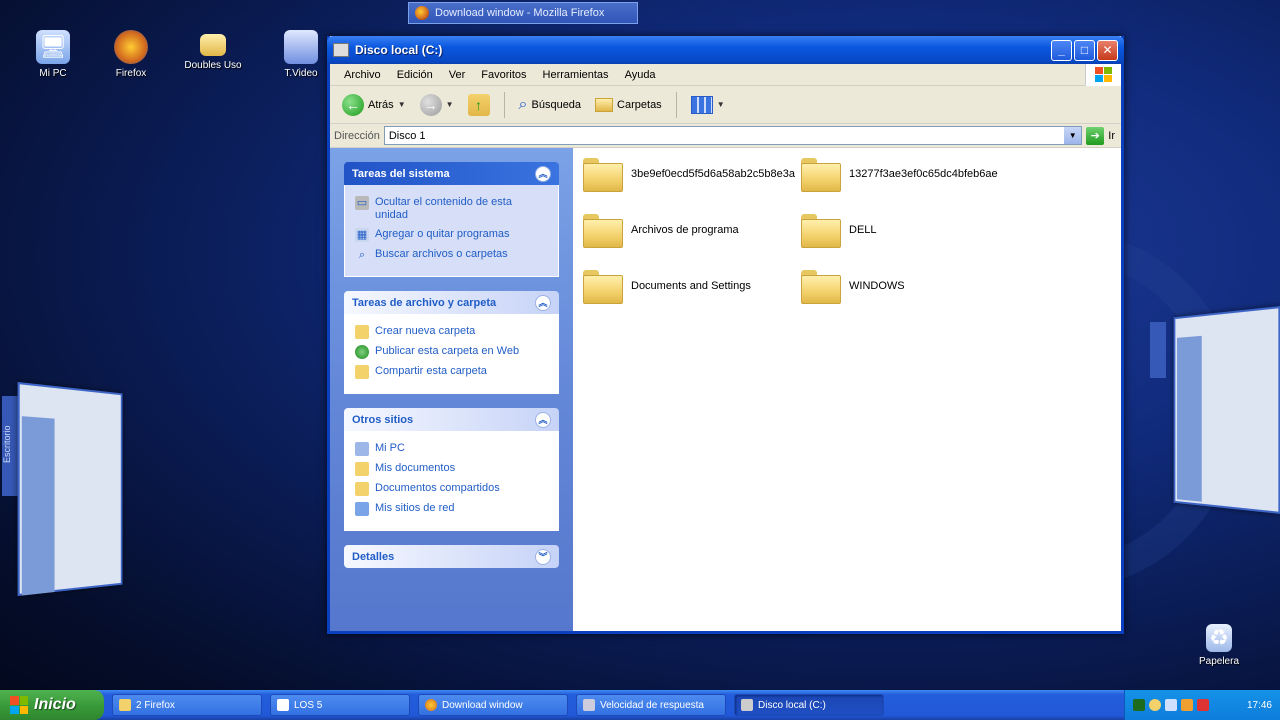 The image size is (1280, 720). I want to click on taskbar-item-active: Disco local (C:), so click(809, 705).